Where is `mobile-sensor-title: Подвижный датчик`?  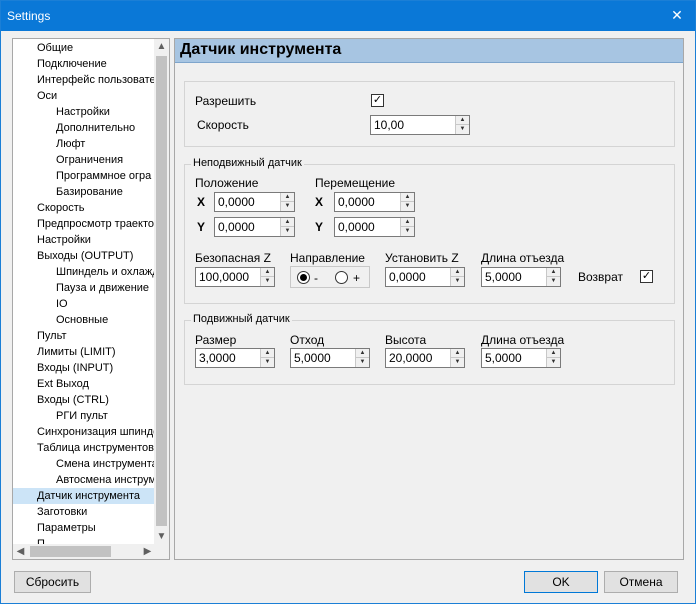 mobile-sensor-title: Подвижный датчик is located at coordinates (241, 319).